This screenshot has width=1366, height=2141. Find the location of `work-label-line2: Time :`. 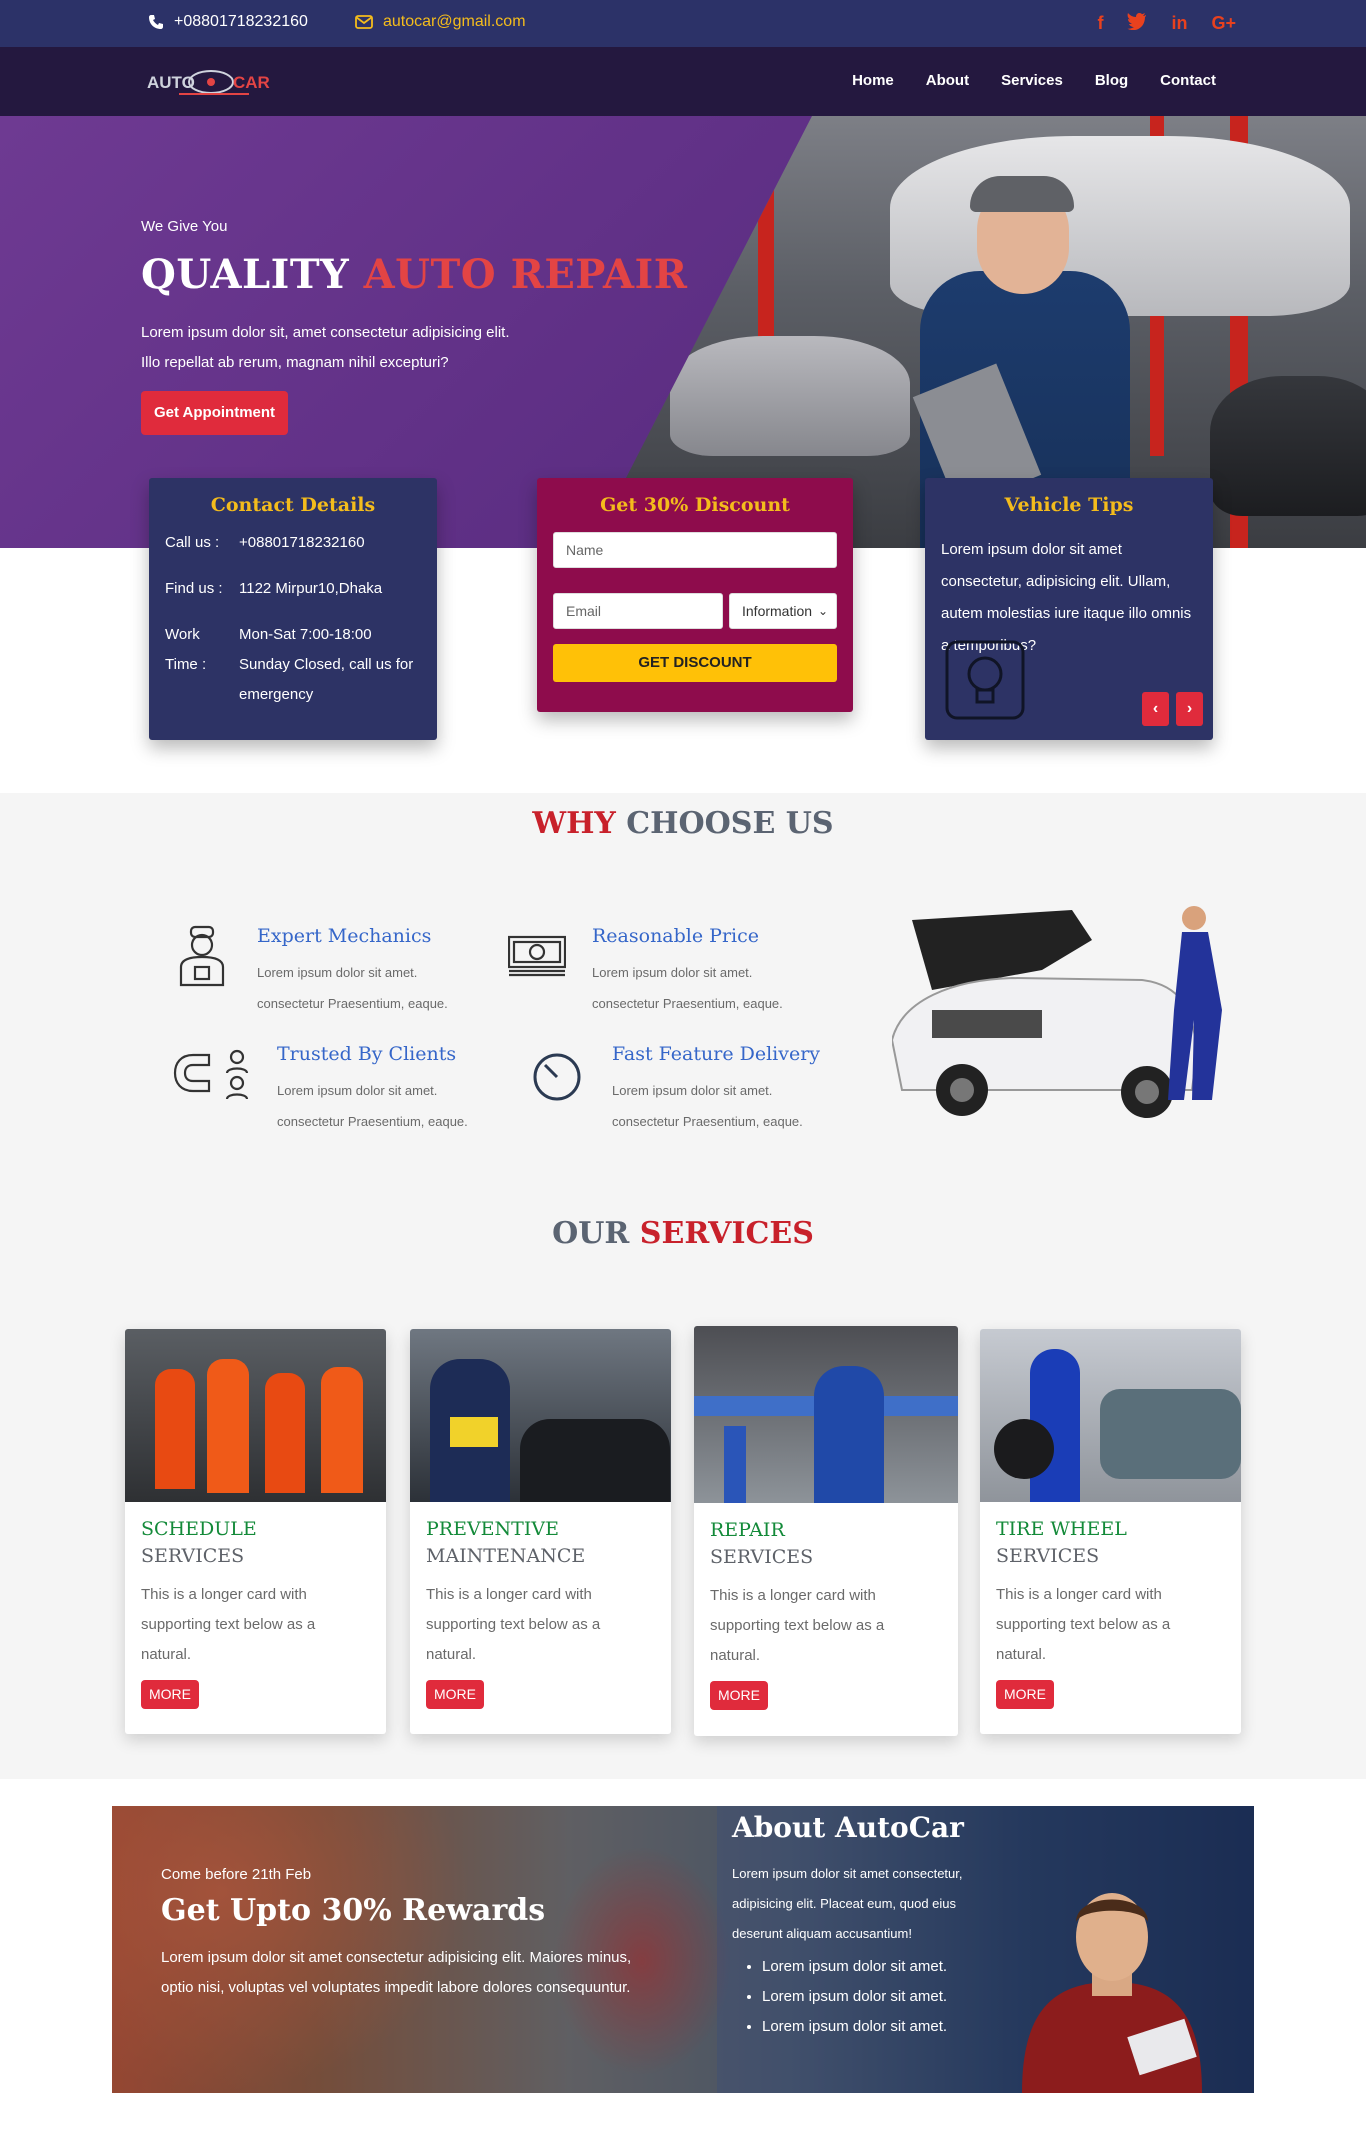

work-label-line2: Time : is located at coordinates (186, 664).